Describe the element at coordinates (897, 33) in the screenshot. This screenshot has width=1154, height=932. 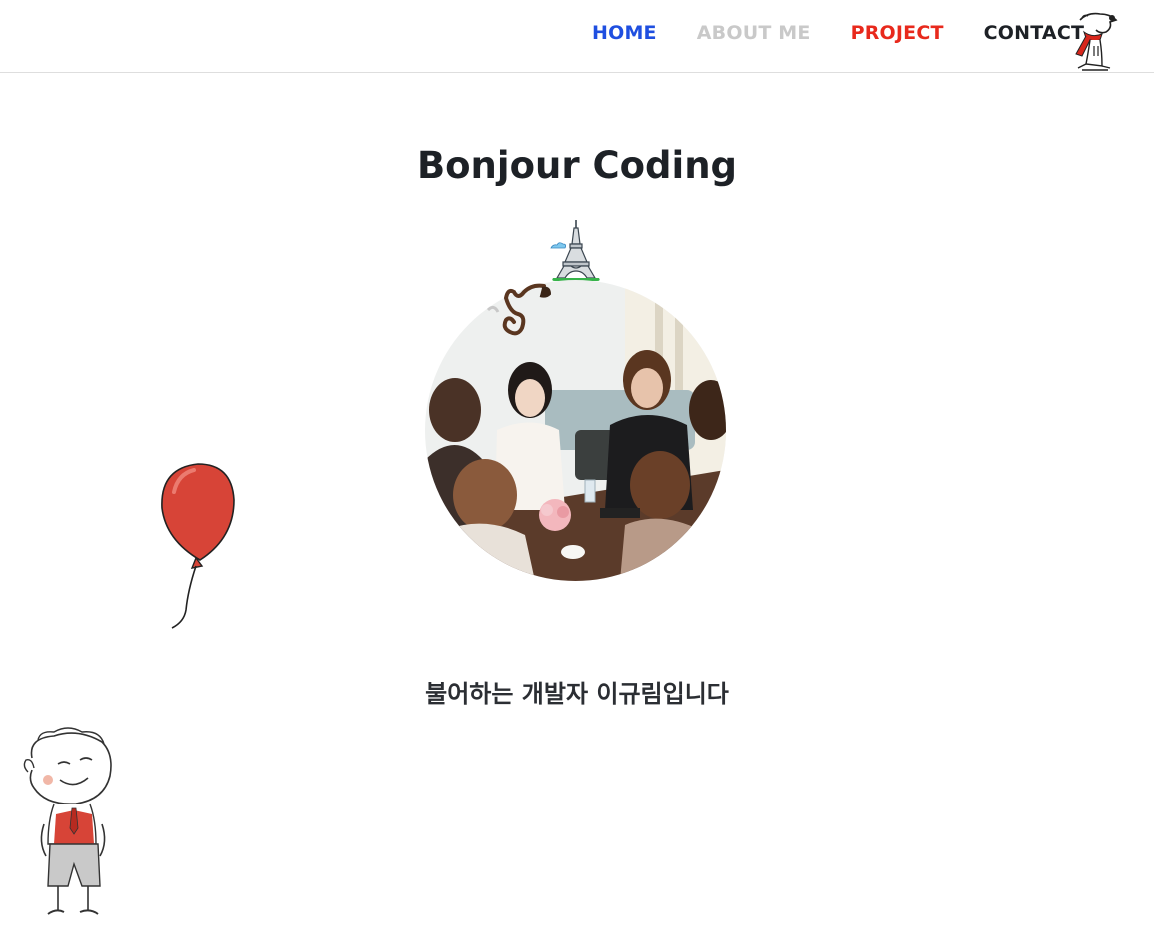
I see `nav-link-project: PROJECT` at that location.